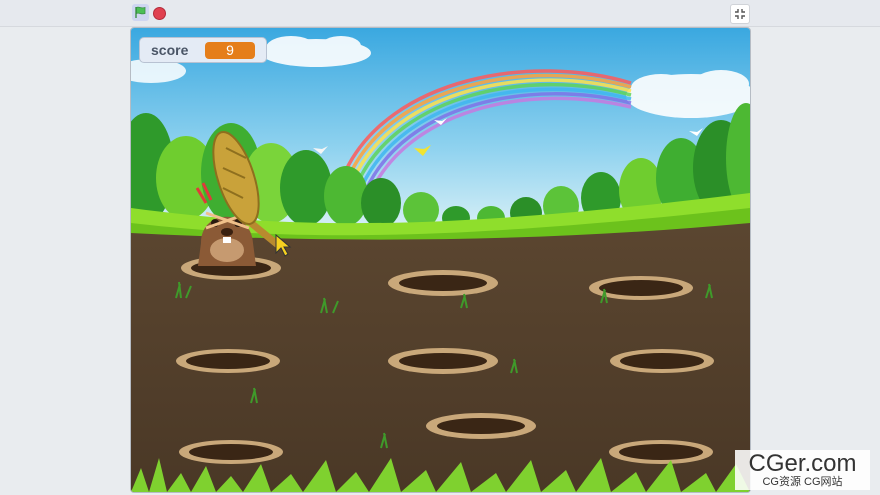  I want to click on player-toolbar, so click(440, 13).